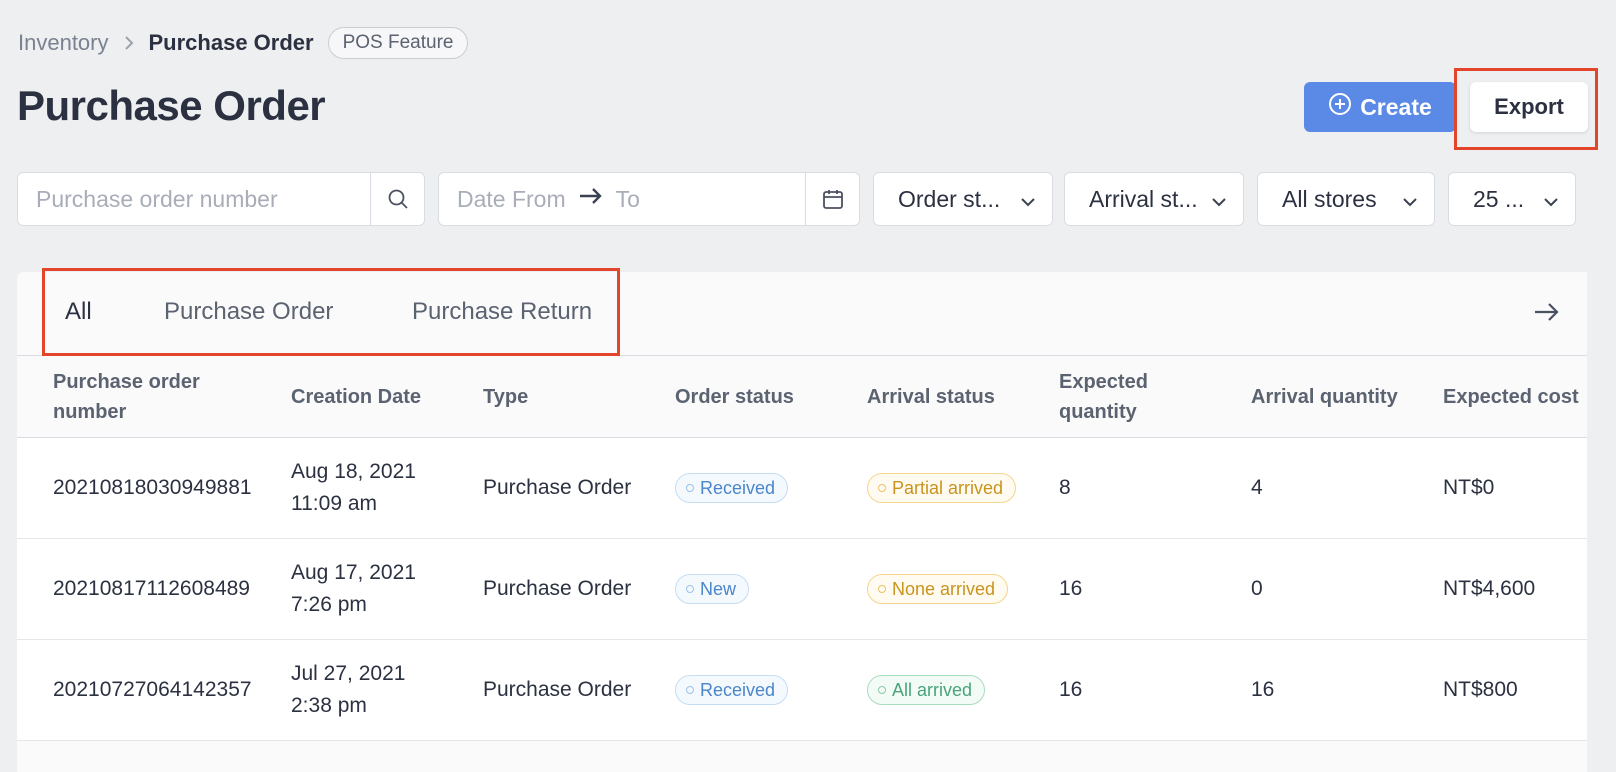 Image resolution: width=1616 pixels, height=772 pixels. I want to click on cell-number: 20210818030949881, so click(152, 487).